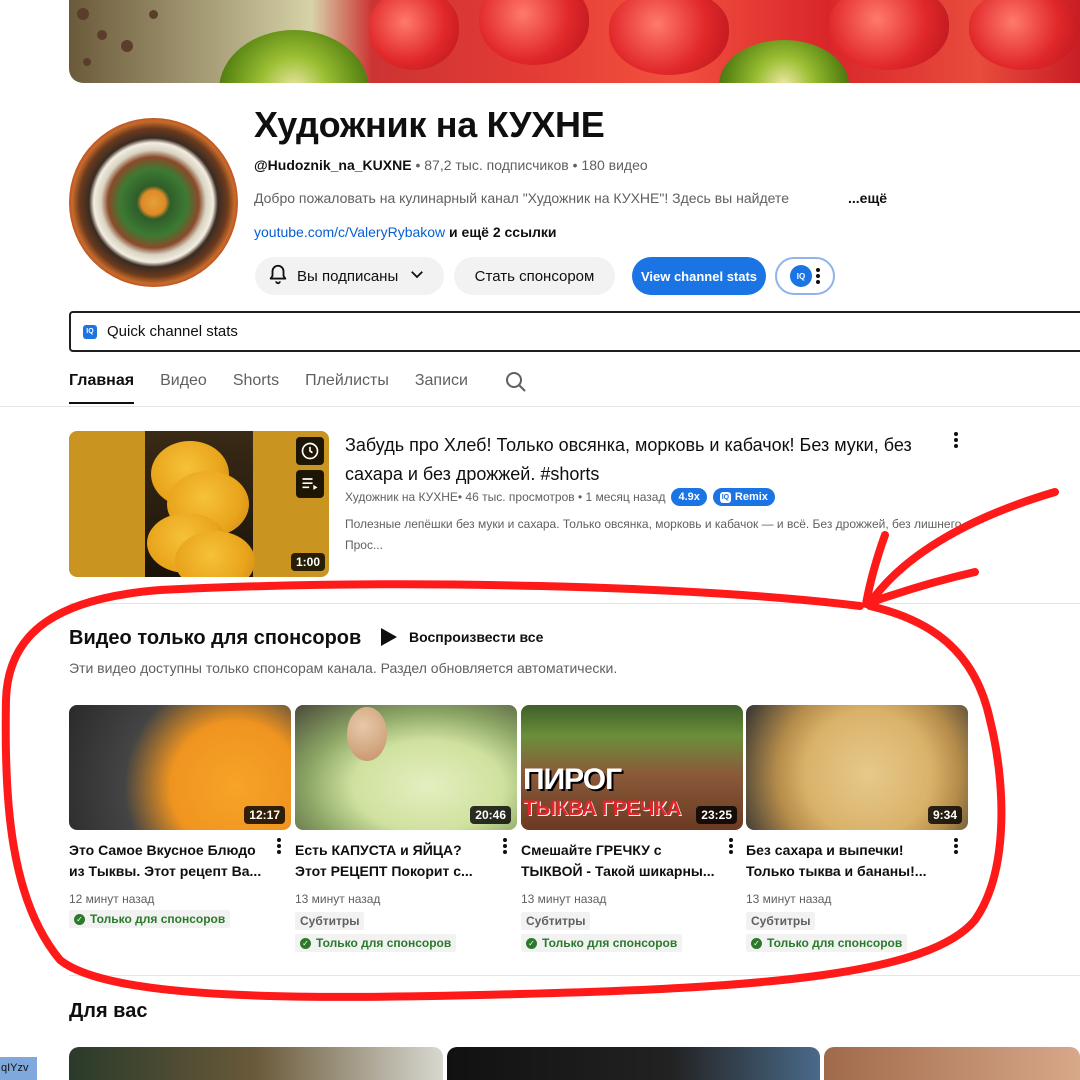 Image resolution: width=1080 pixels, height=1080 pixels. Describe the element at coordinates (310, 484) in the screenshot. I see `playlist-add-icon` at that location.